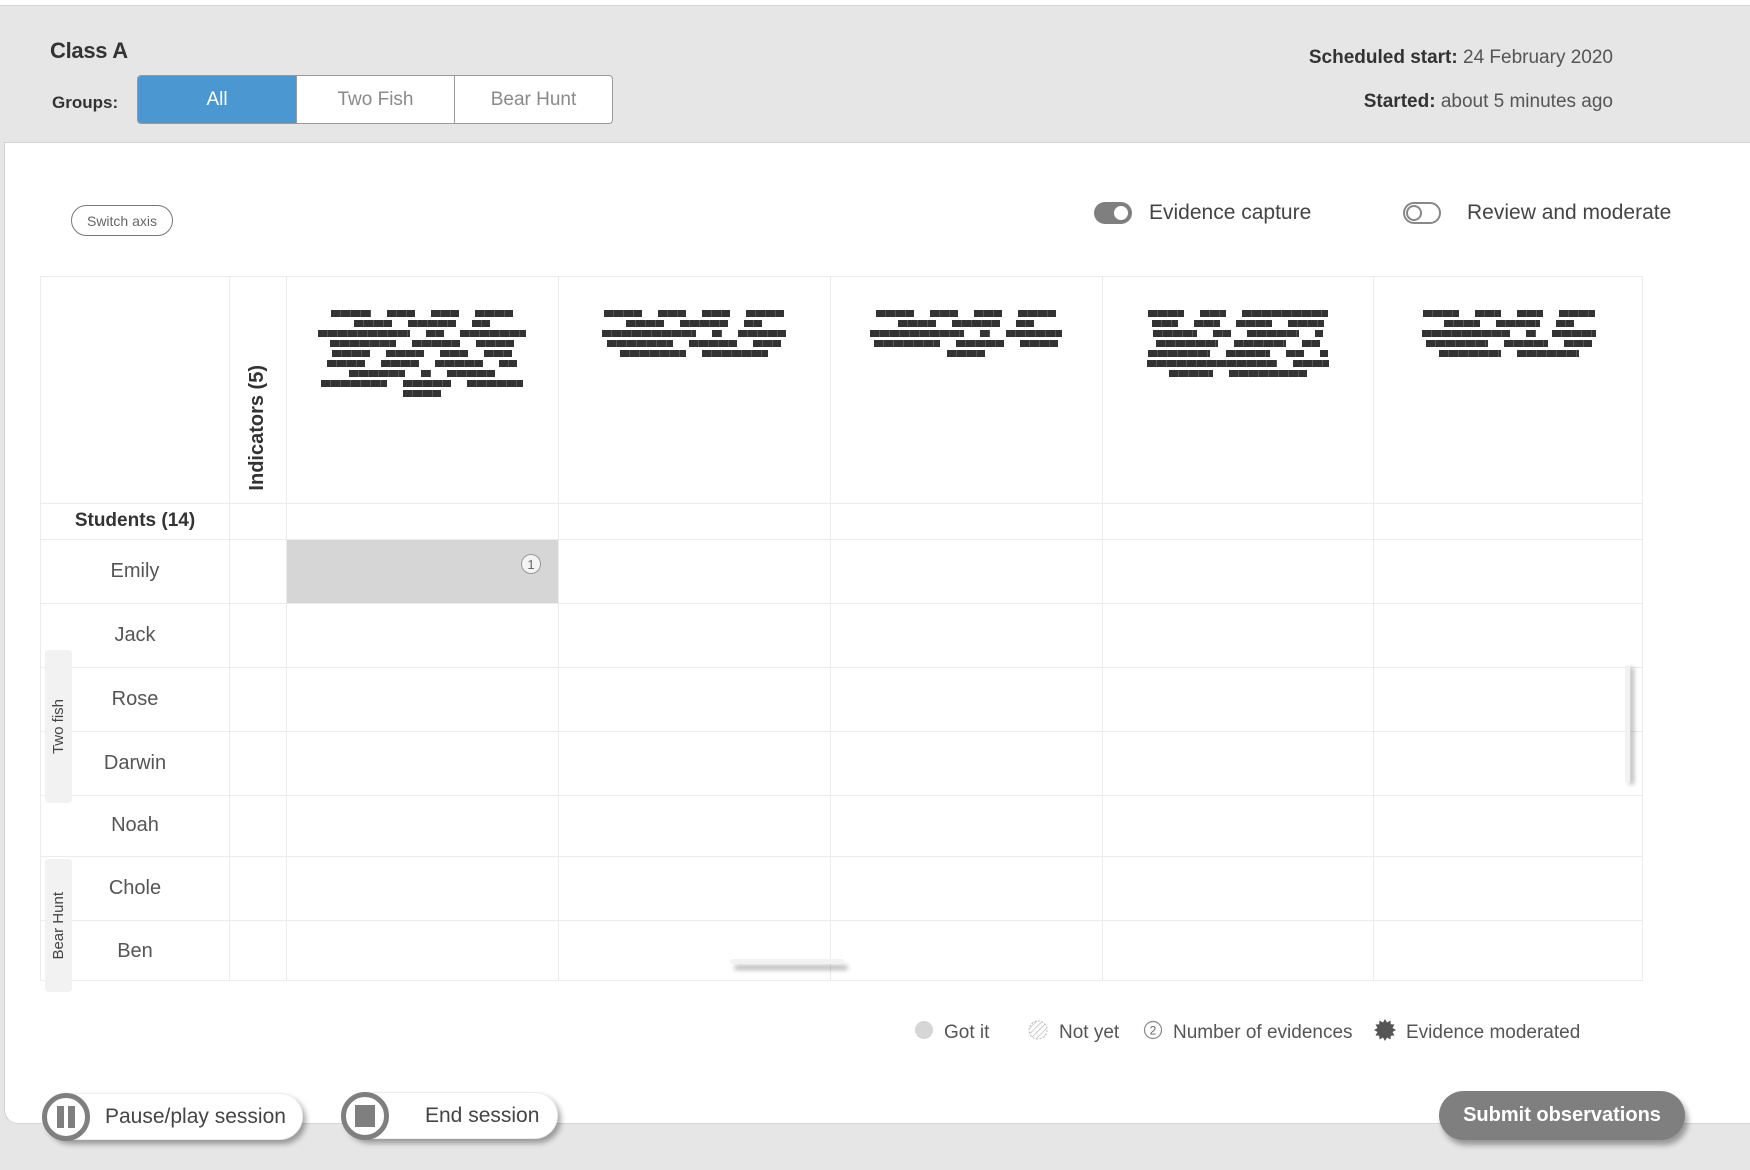  I want to click on group-tab-two-fish: Two Fish, so click(375, 99).